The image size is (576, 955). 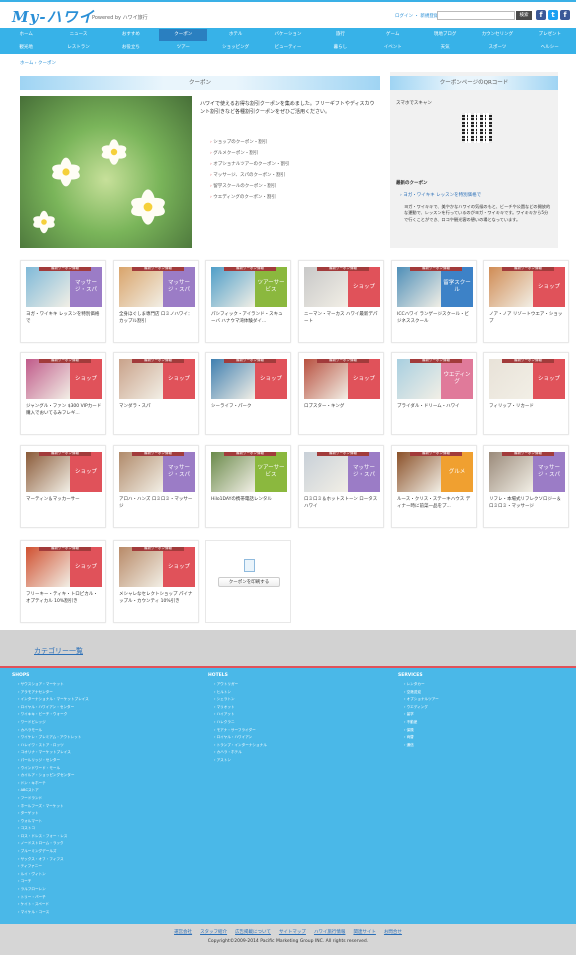 What do you see at coordinates (342, 510) in the screenshot?
I see `coupon-title: ロミロミ＆ホットストーン ロータスハワイ` at bounding box center [342, 510].